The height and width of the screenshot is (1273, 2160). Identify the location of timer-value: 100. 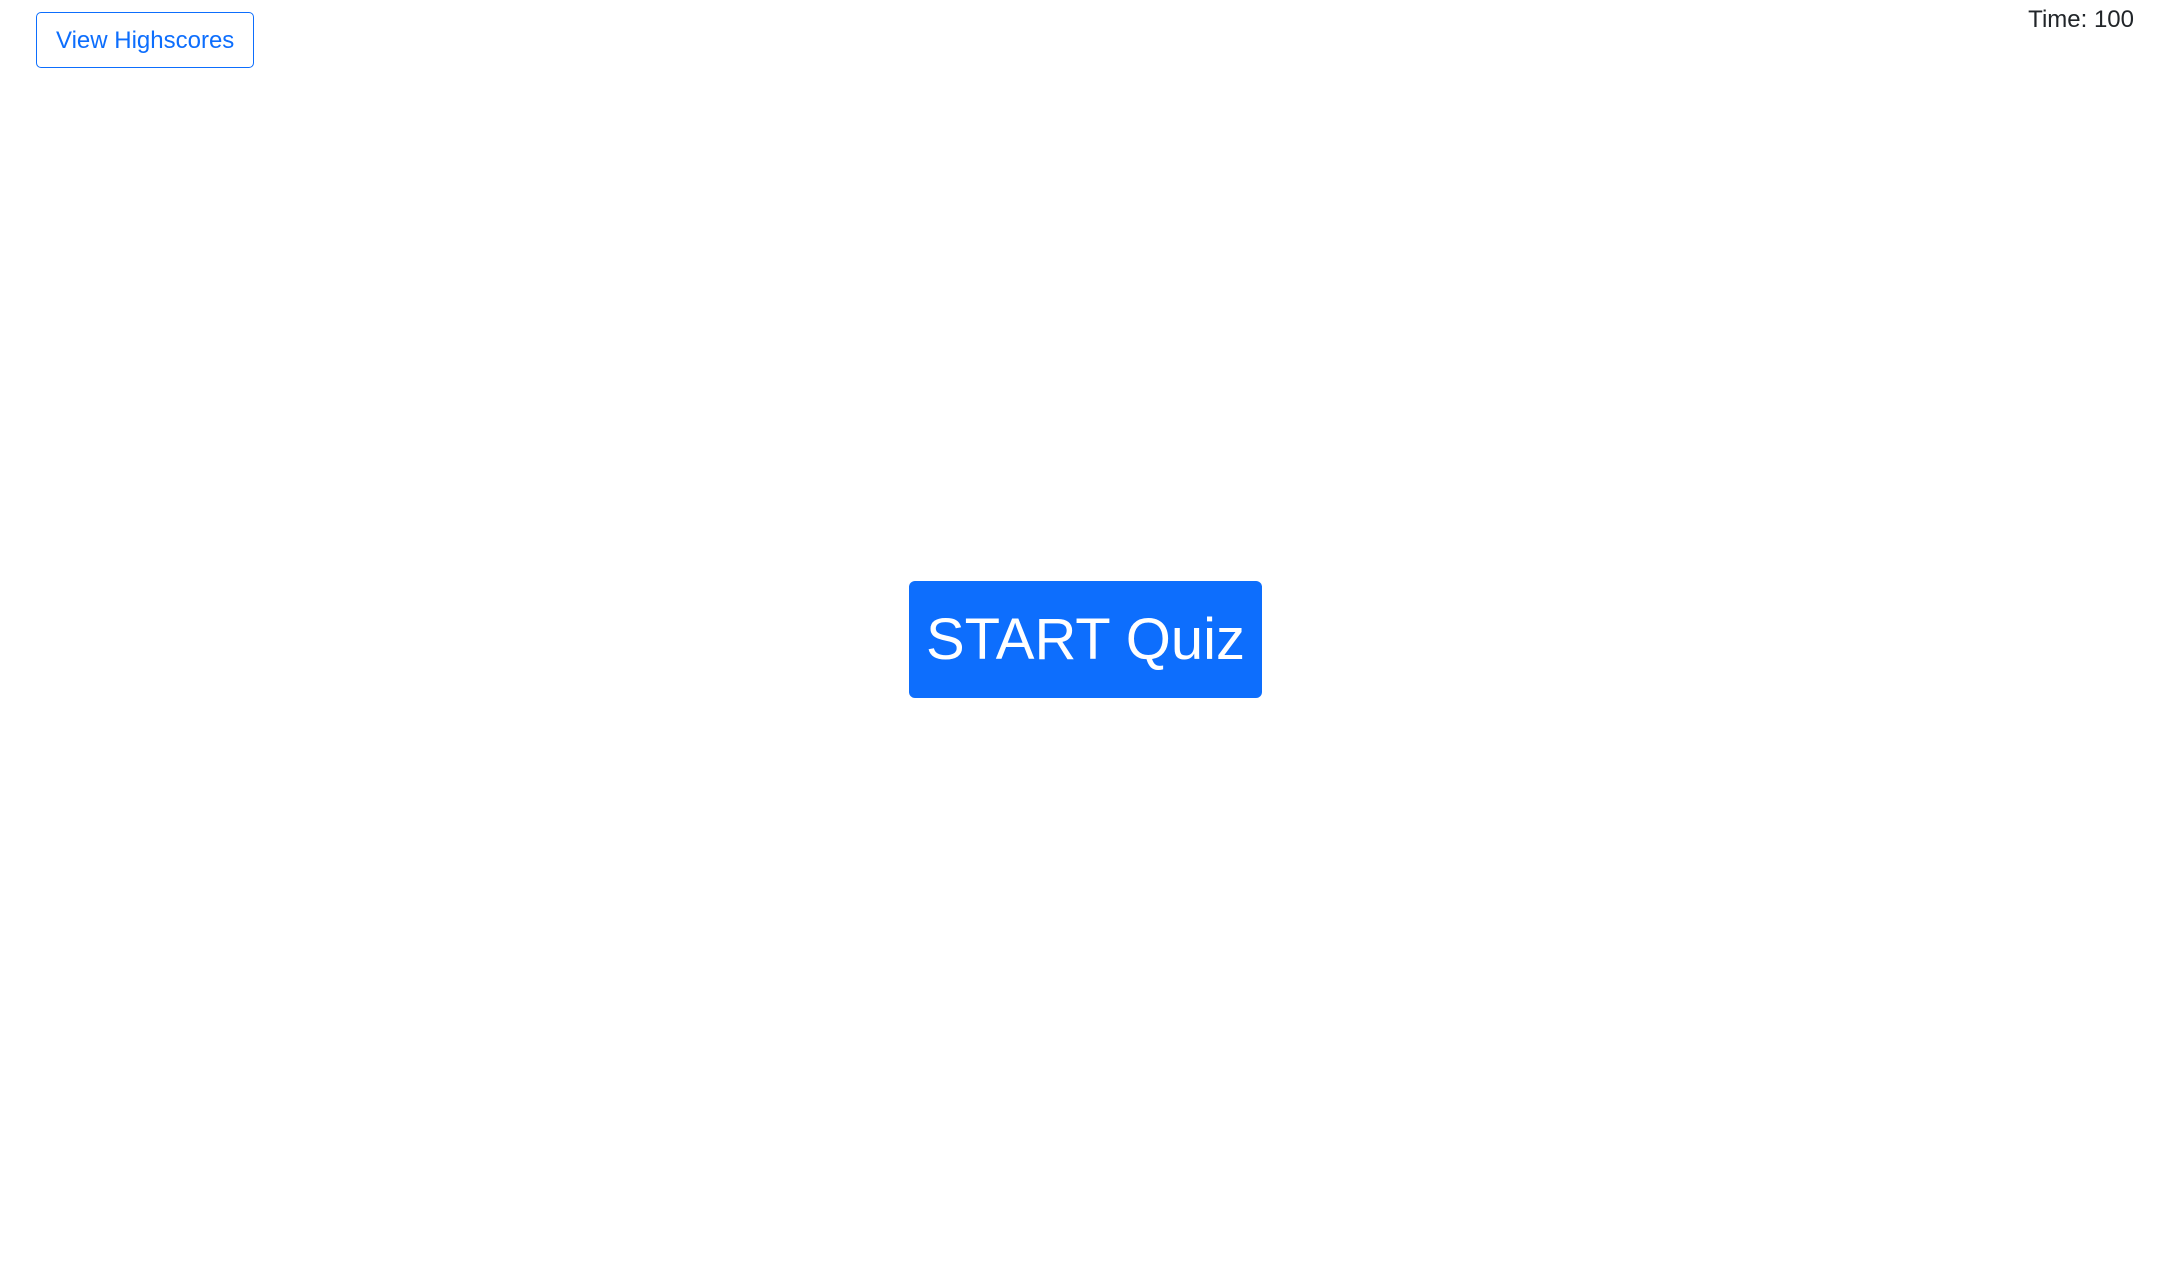
(2113, 19).